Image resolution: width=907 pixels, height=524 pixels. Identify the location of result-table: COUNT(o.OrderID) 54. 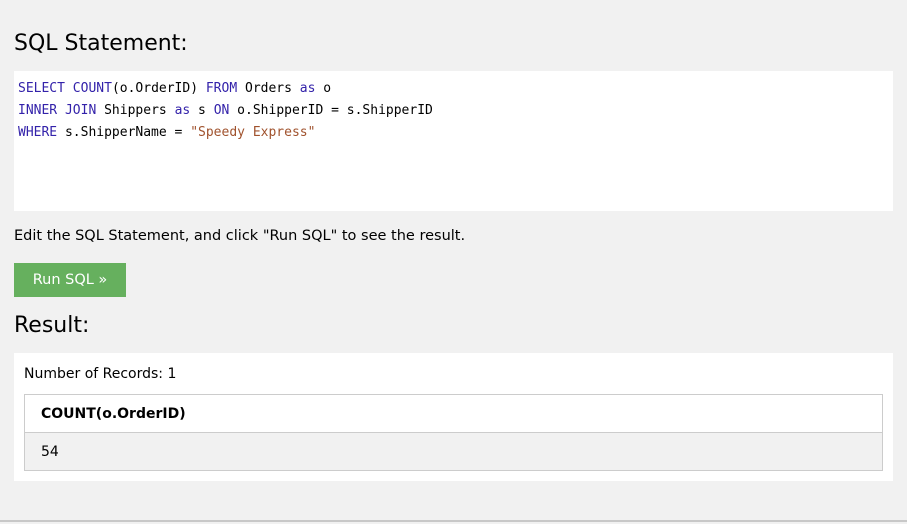
(453, 432).